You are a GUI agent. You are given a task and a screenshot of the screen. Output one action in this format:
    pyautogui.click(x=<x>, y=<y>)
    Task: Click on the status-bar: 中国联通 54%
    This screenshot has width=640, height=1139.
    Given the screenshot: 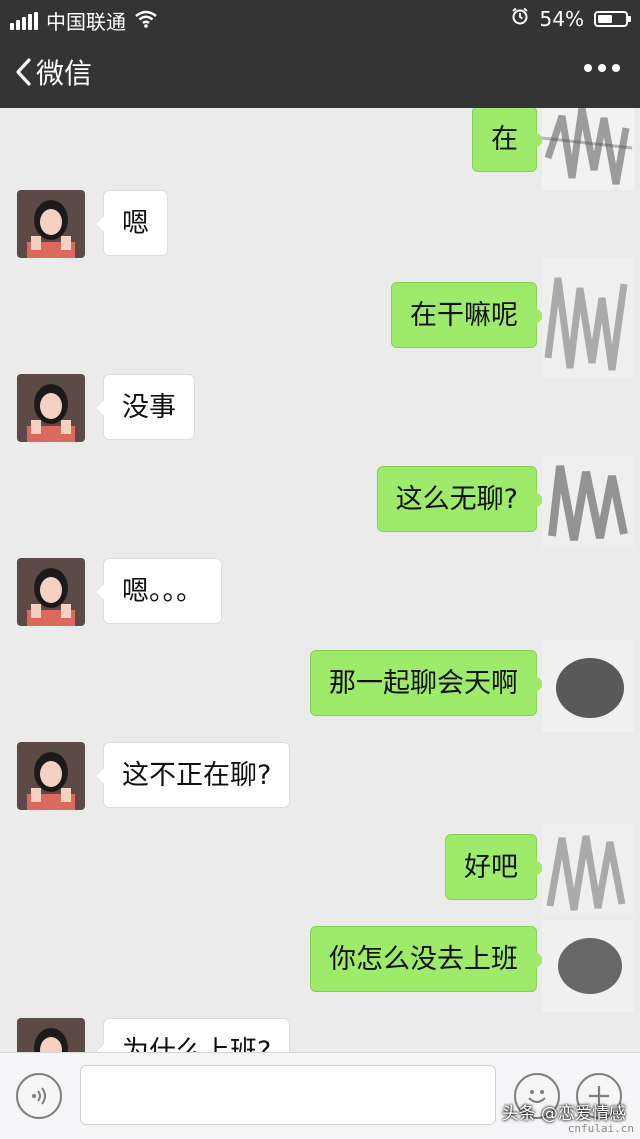 What is the action you would take?
    pyautogui.click(x=320, y=18)
    